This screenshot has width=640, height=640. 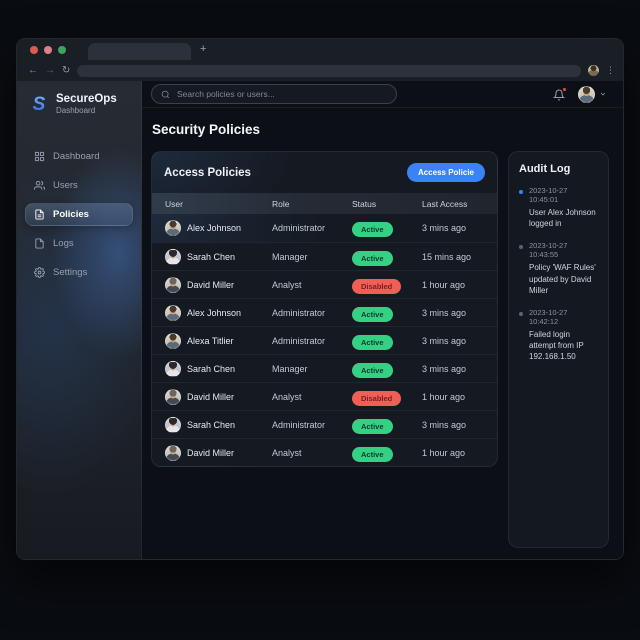 What do you see at coordinates (34, 49) in the screenshot?
I see `close-button` at bounding box center [34, 49].